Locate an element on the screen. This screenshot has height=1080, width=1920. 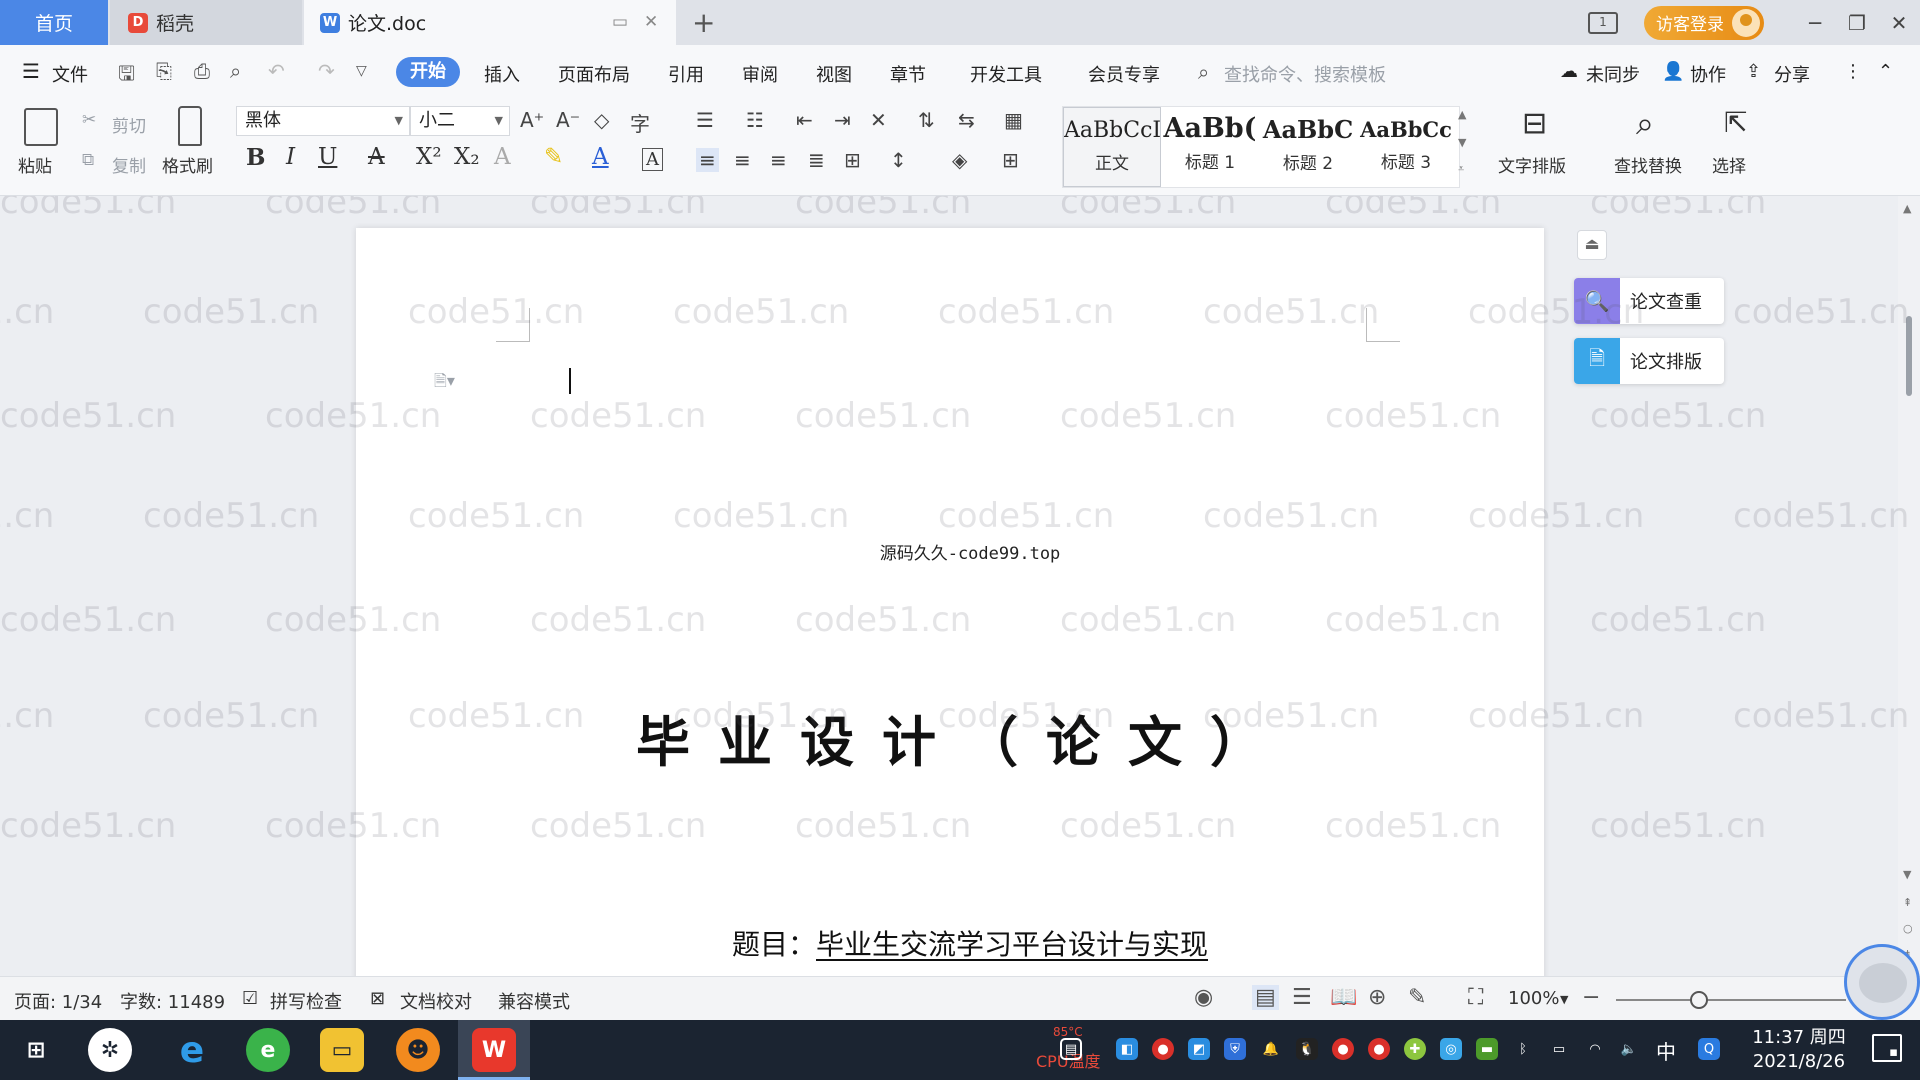
menu-references: 引用 is located at coordinates (686, 74).